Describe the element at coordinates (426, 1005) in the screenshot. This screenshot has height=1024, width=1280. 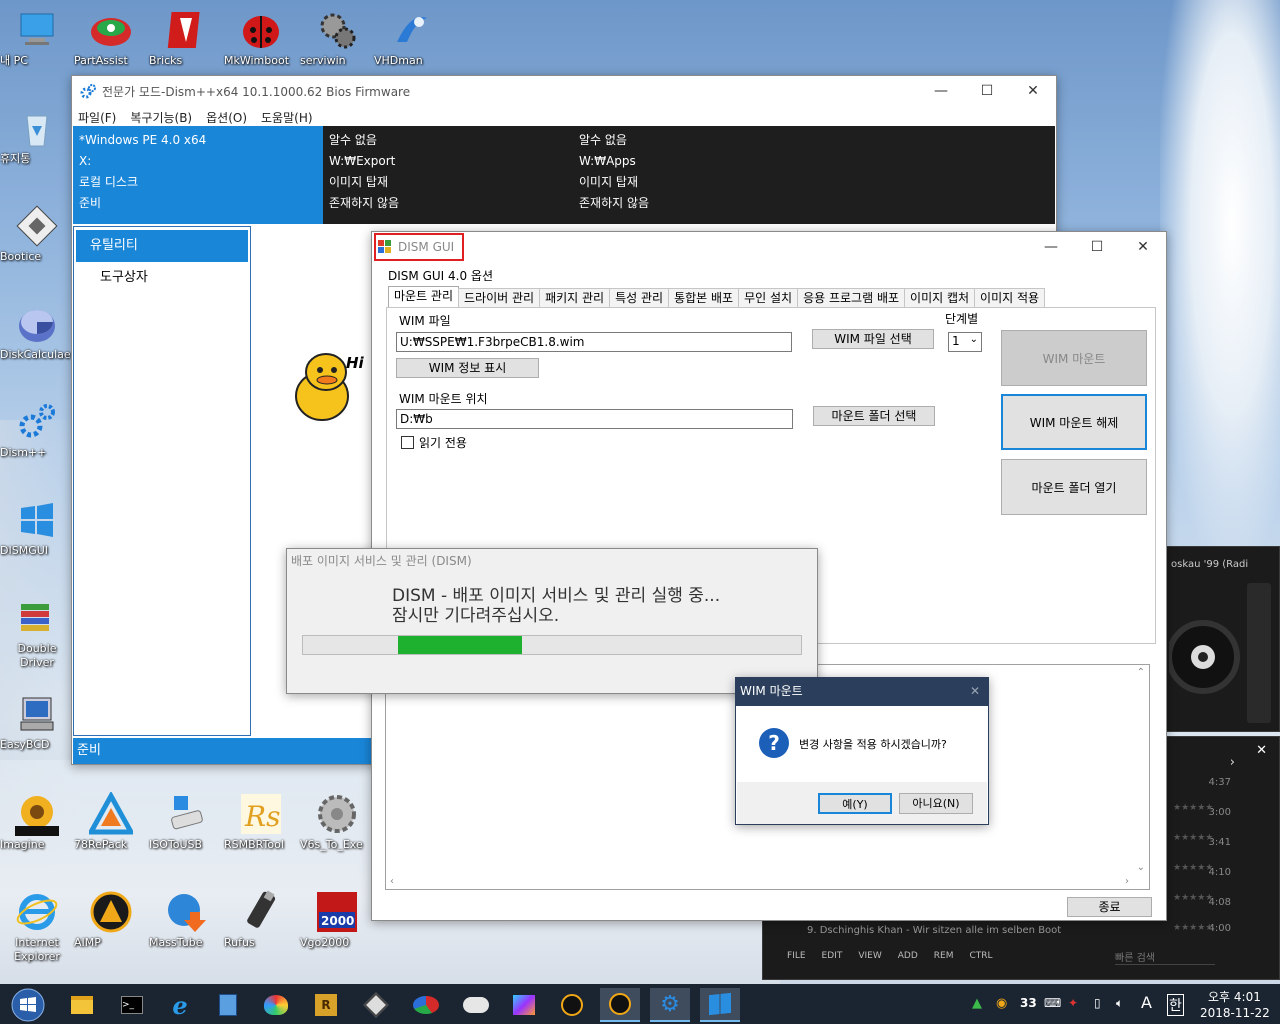
I see `taskbar-partassist` at that location.